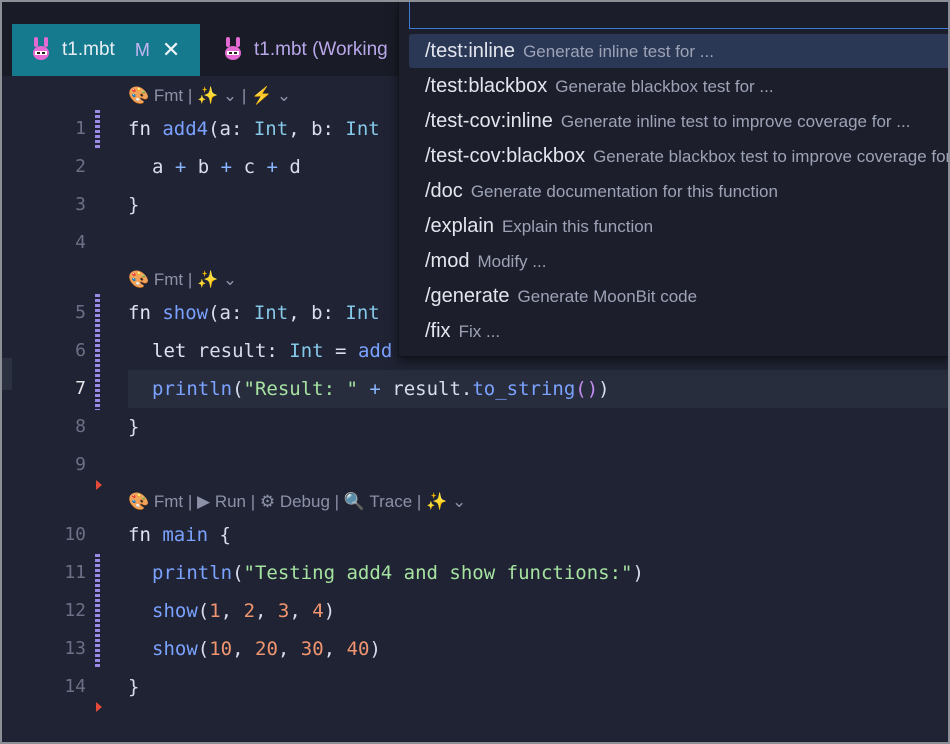 This screenshot has width=950, height=744. I want to click on line-number: 8, so click(80, 426).